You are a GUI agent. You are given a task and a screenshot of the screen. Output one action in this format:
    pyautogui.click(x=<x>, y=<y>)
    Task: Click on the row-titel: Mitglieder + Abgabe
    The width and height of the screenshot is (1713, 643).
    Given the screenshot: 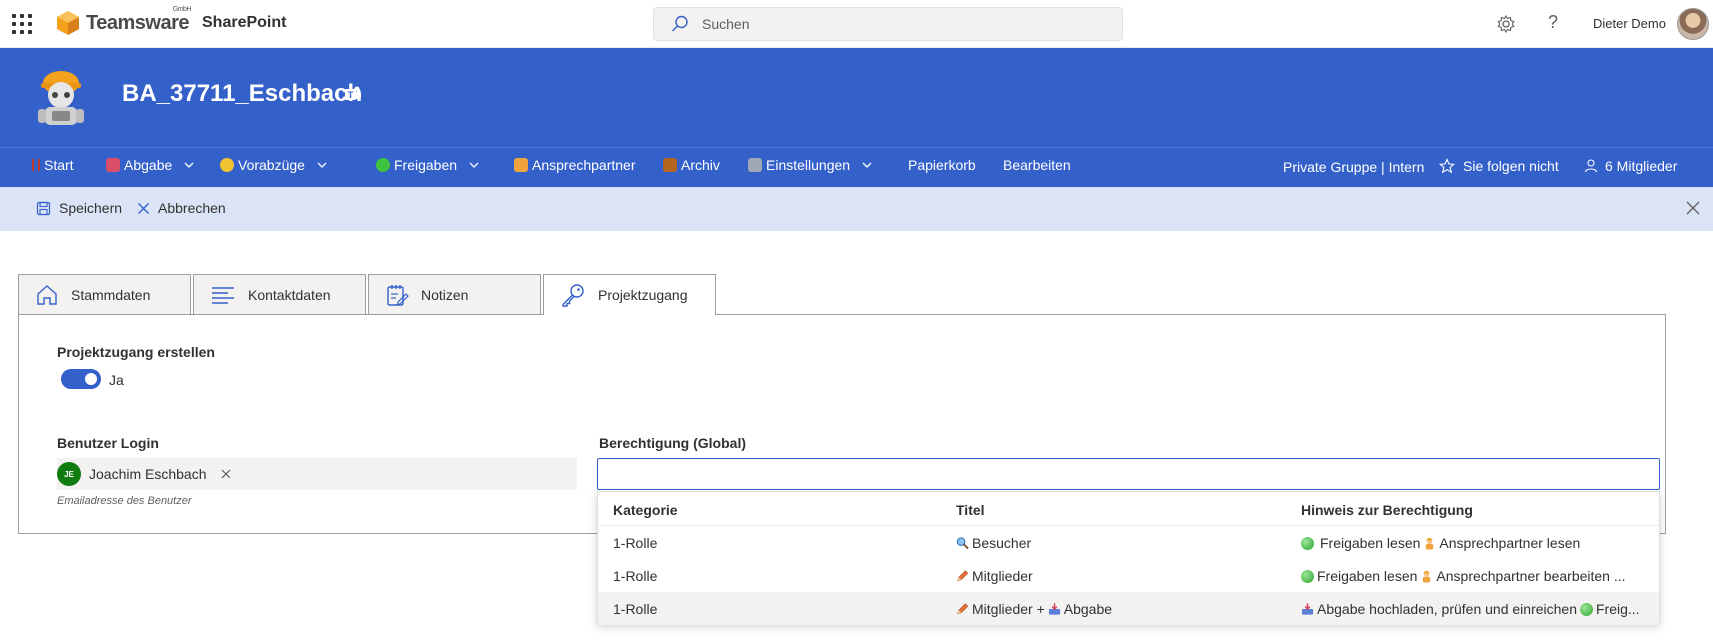 What is the action you would take?
    pyautogui.click(x=1034, y=609)
    